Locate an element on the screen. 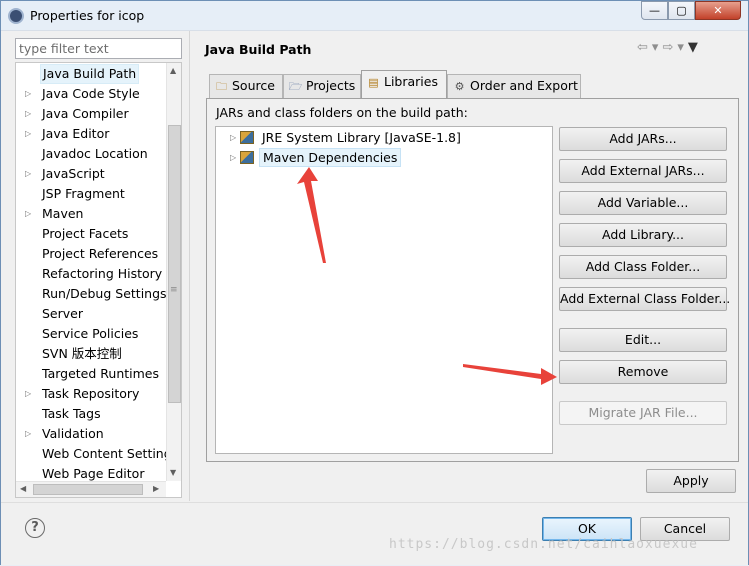 The height and width of the screenshot is (566, 749). annotation-arrows is located at coordinates (427, 276).